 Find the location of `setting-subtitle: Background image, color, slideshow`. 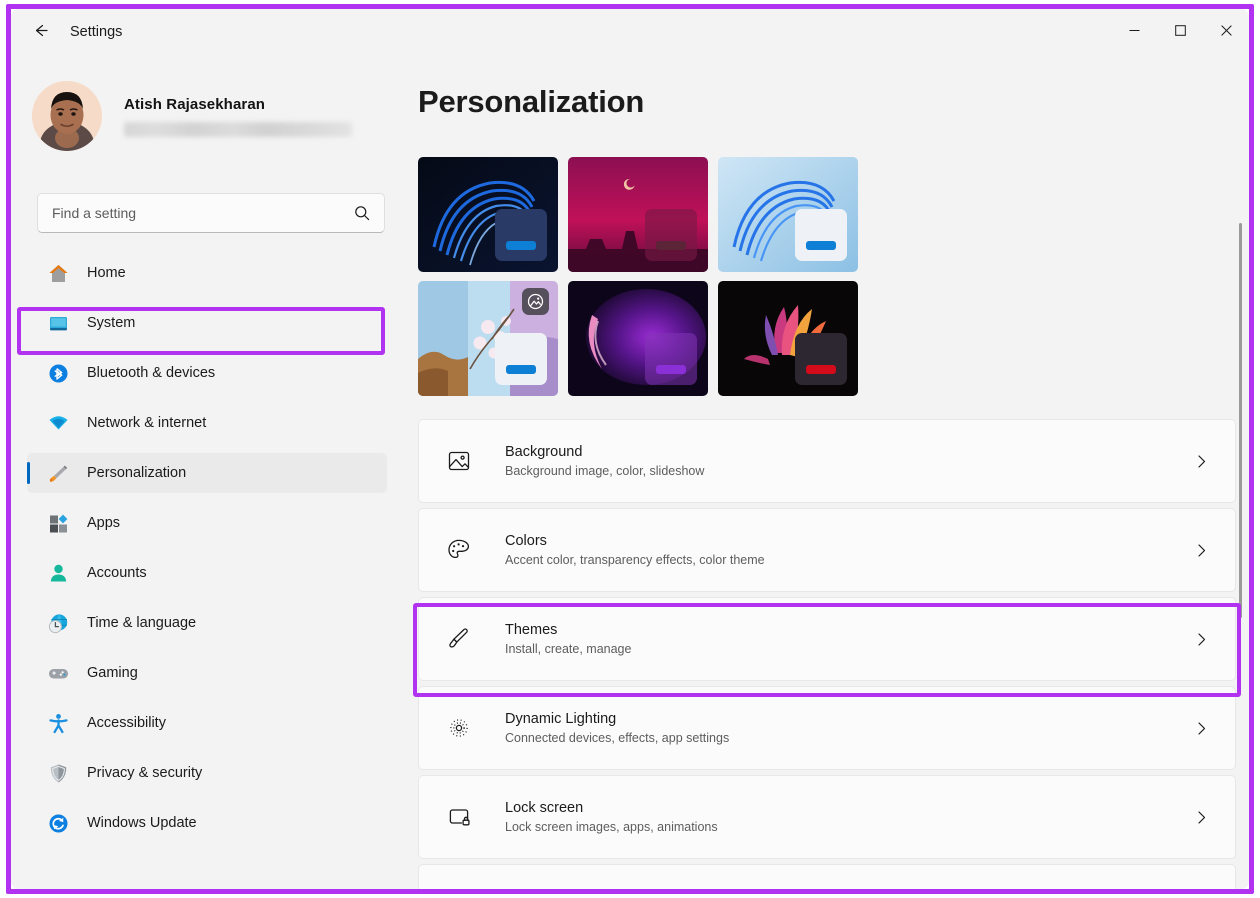

setting-subtitle: Background image, color, slideshow is located at coordinates (605, 471).